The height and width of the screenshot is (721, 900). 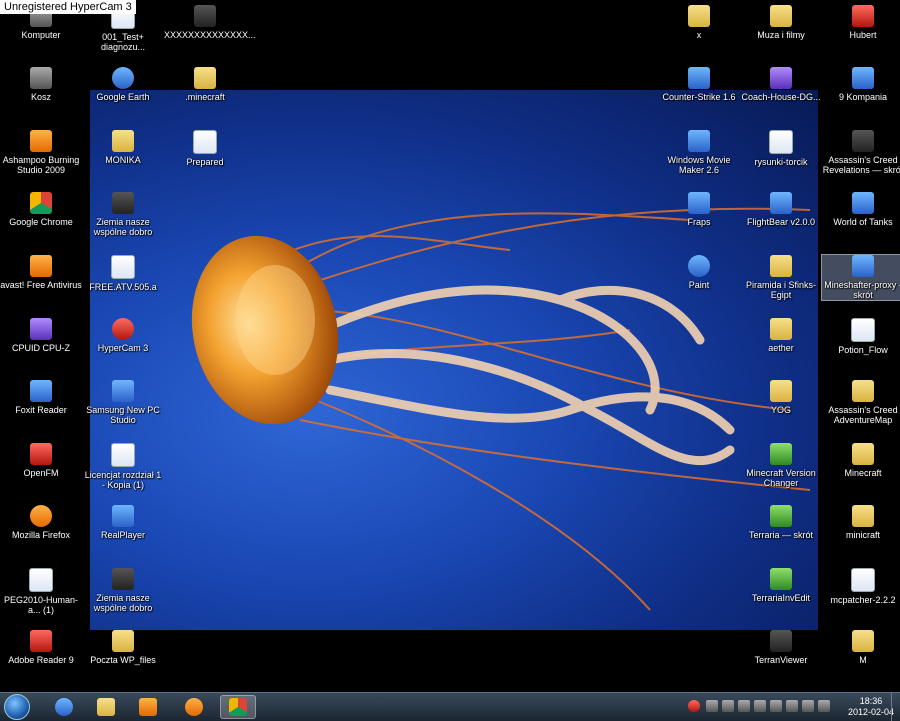 What do you see at coordinates (781, 641) in the screenshot?
I see `tv-glyph-icon` at bounding box center [781, 641].